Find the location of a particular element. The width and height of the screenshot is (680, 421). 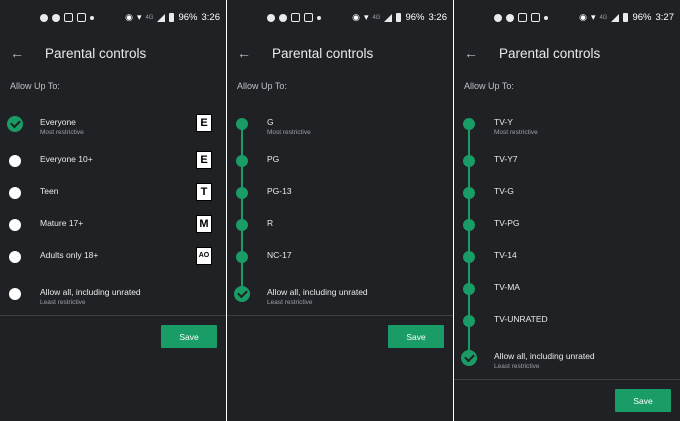

rating-option-teen: Teen T is located at coordinates (113, 196).